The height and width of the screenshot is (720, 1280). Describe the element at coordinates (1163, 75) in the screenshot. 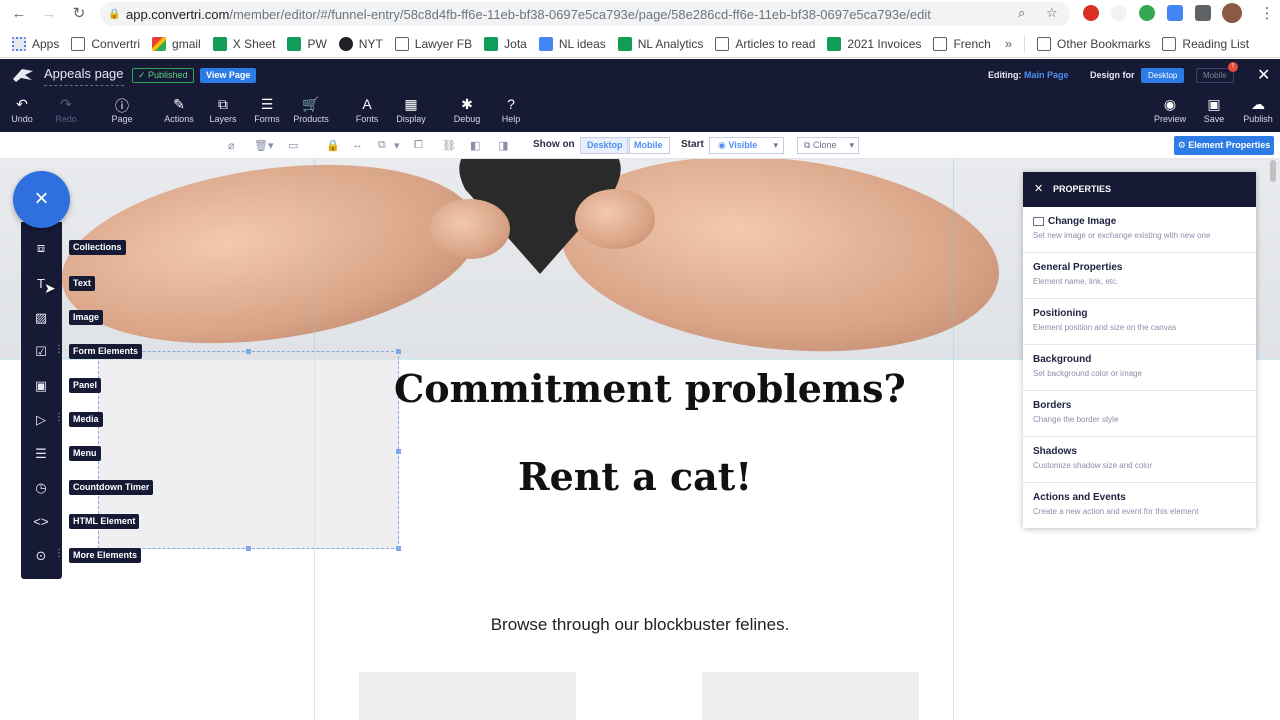

I see `design-desktop-toggle: Desktop` at that location.